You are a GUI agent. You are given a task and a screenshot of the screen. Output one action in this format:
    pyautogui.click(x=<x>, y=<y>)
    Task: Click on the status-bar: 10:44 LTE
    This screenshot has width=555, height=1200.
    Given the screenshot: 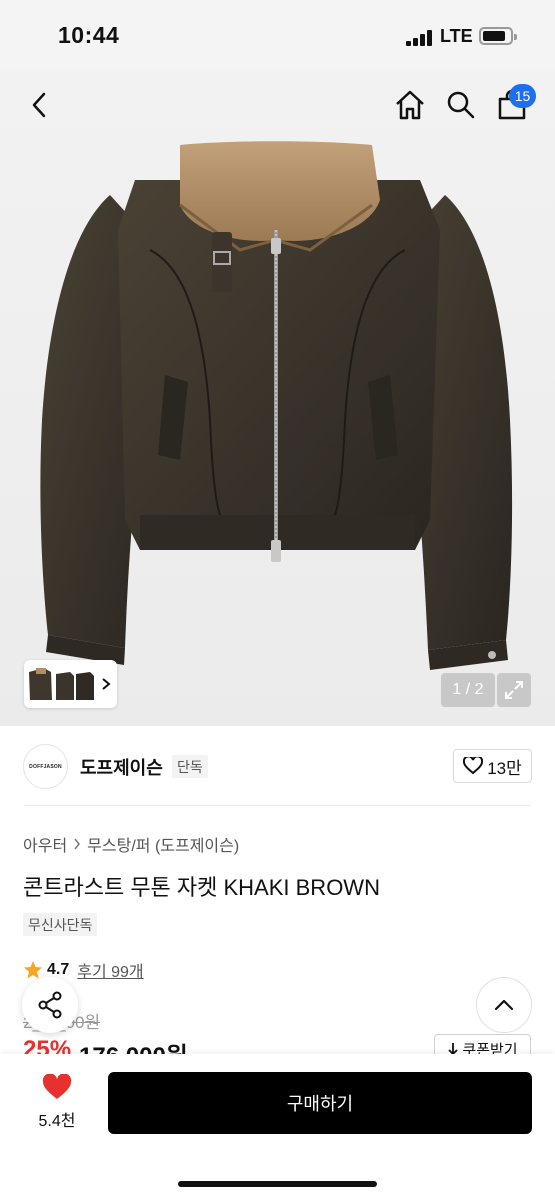 What is the action you would take?
    pyautogui.click(x=277, y=35)
    